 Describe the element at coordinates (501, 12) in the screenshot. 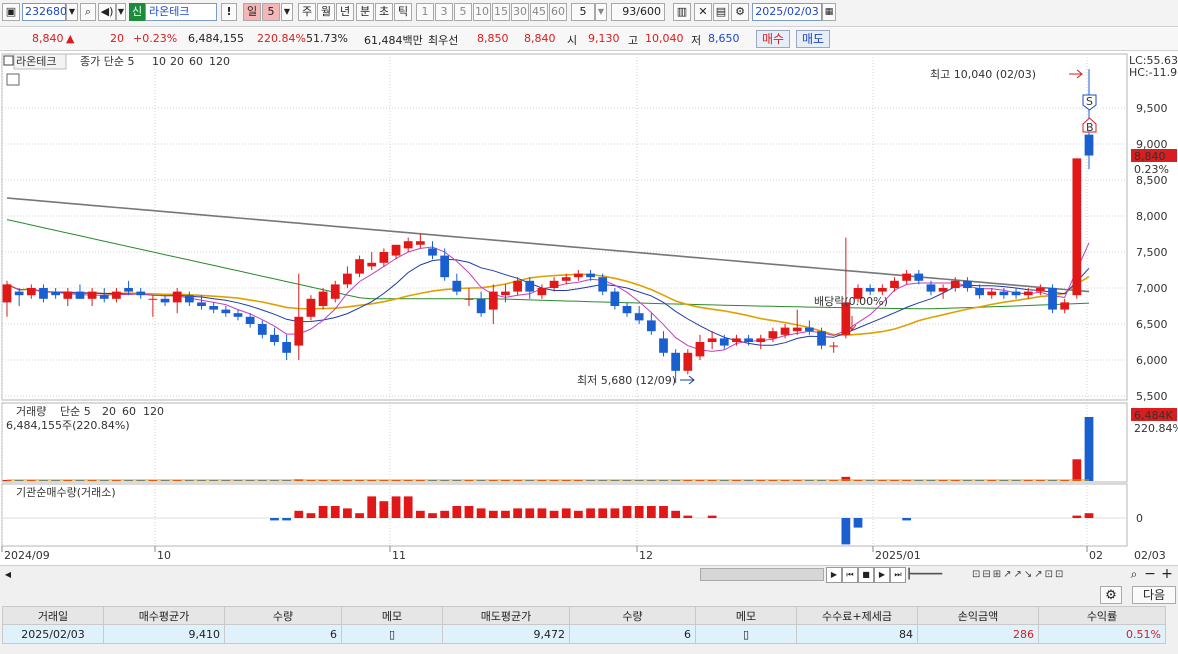

I see `interval-15: 15` at that location.